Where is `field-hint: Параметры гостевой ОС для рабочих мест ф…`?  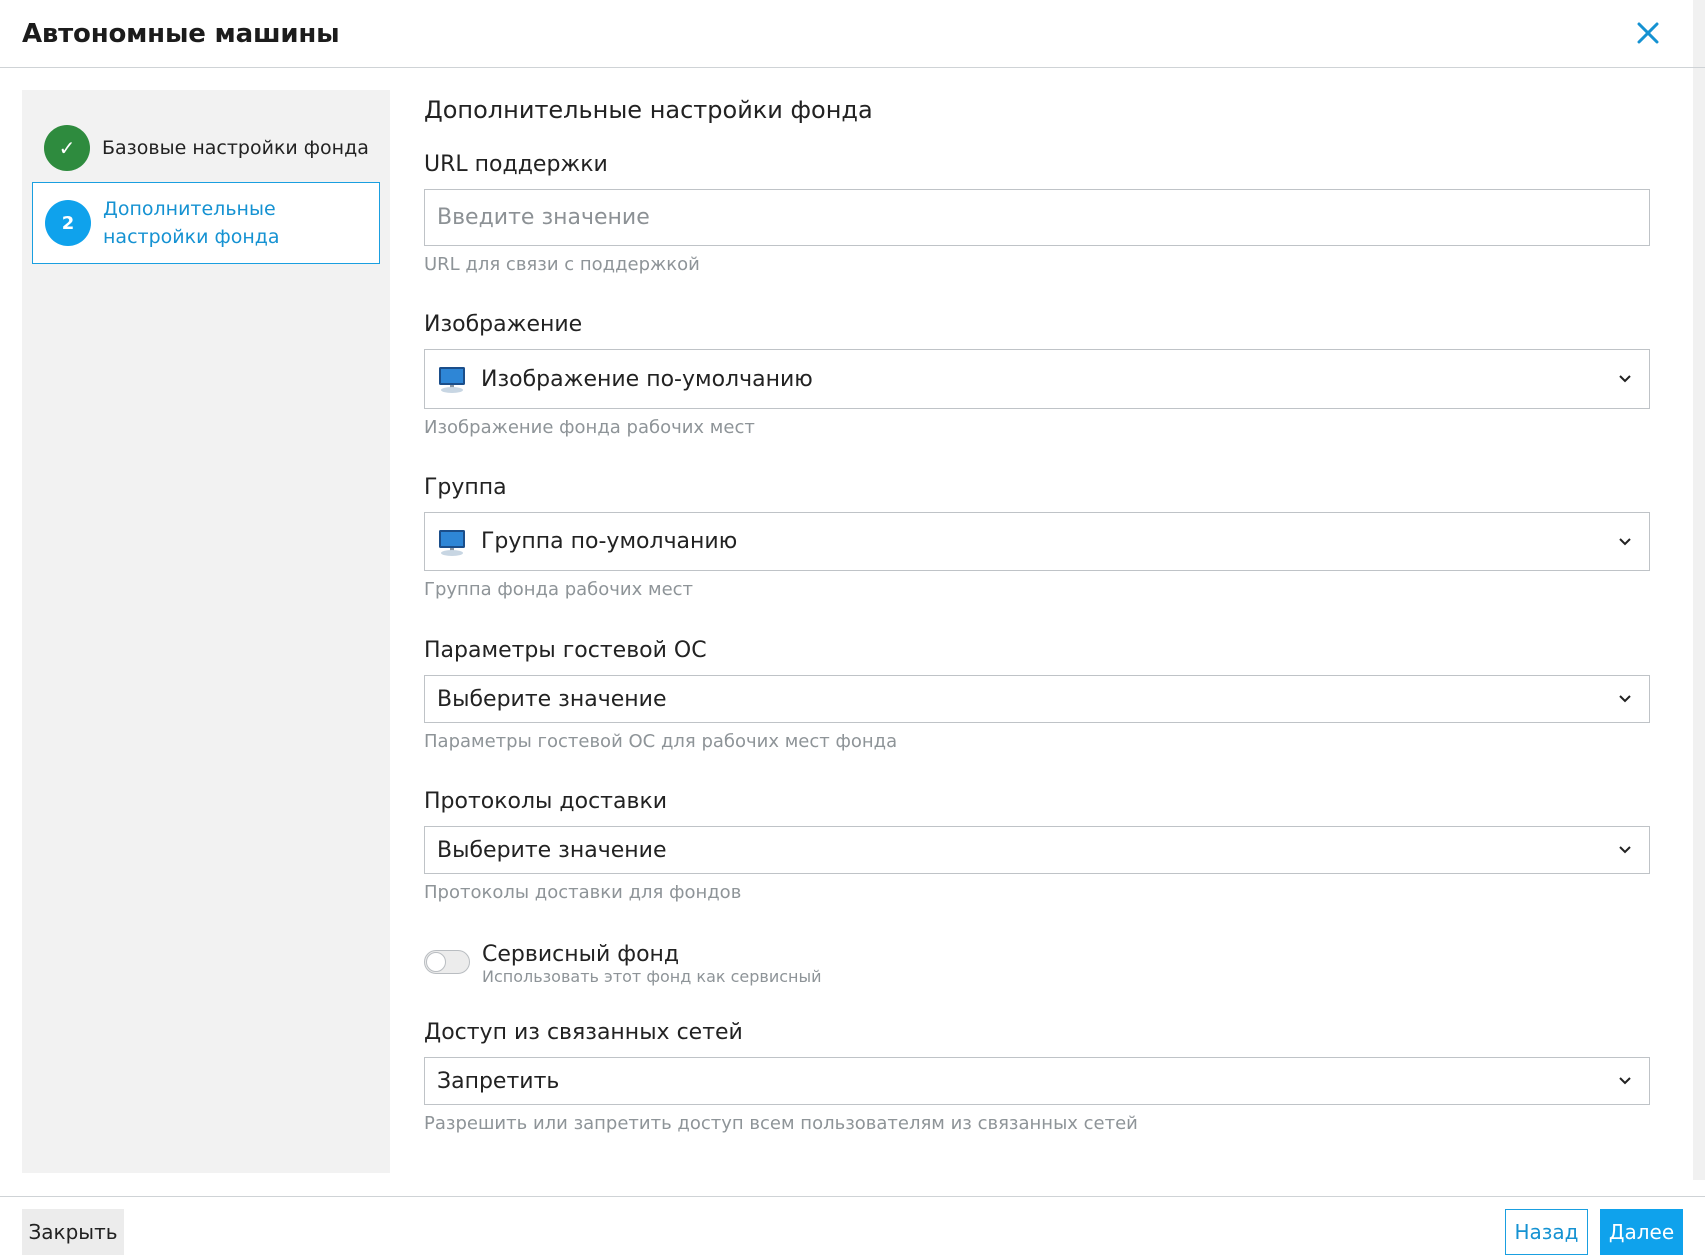 field-hint: Параметры гостевой ОС для рабочих мест ф… is located at coordinates (661, 741).